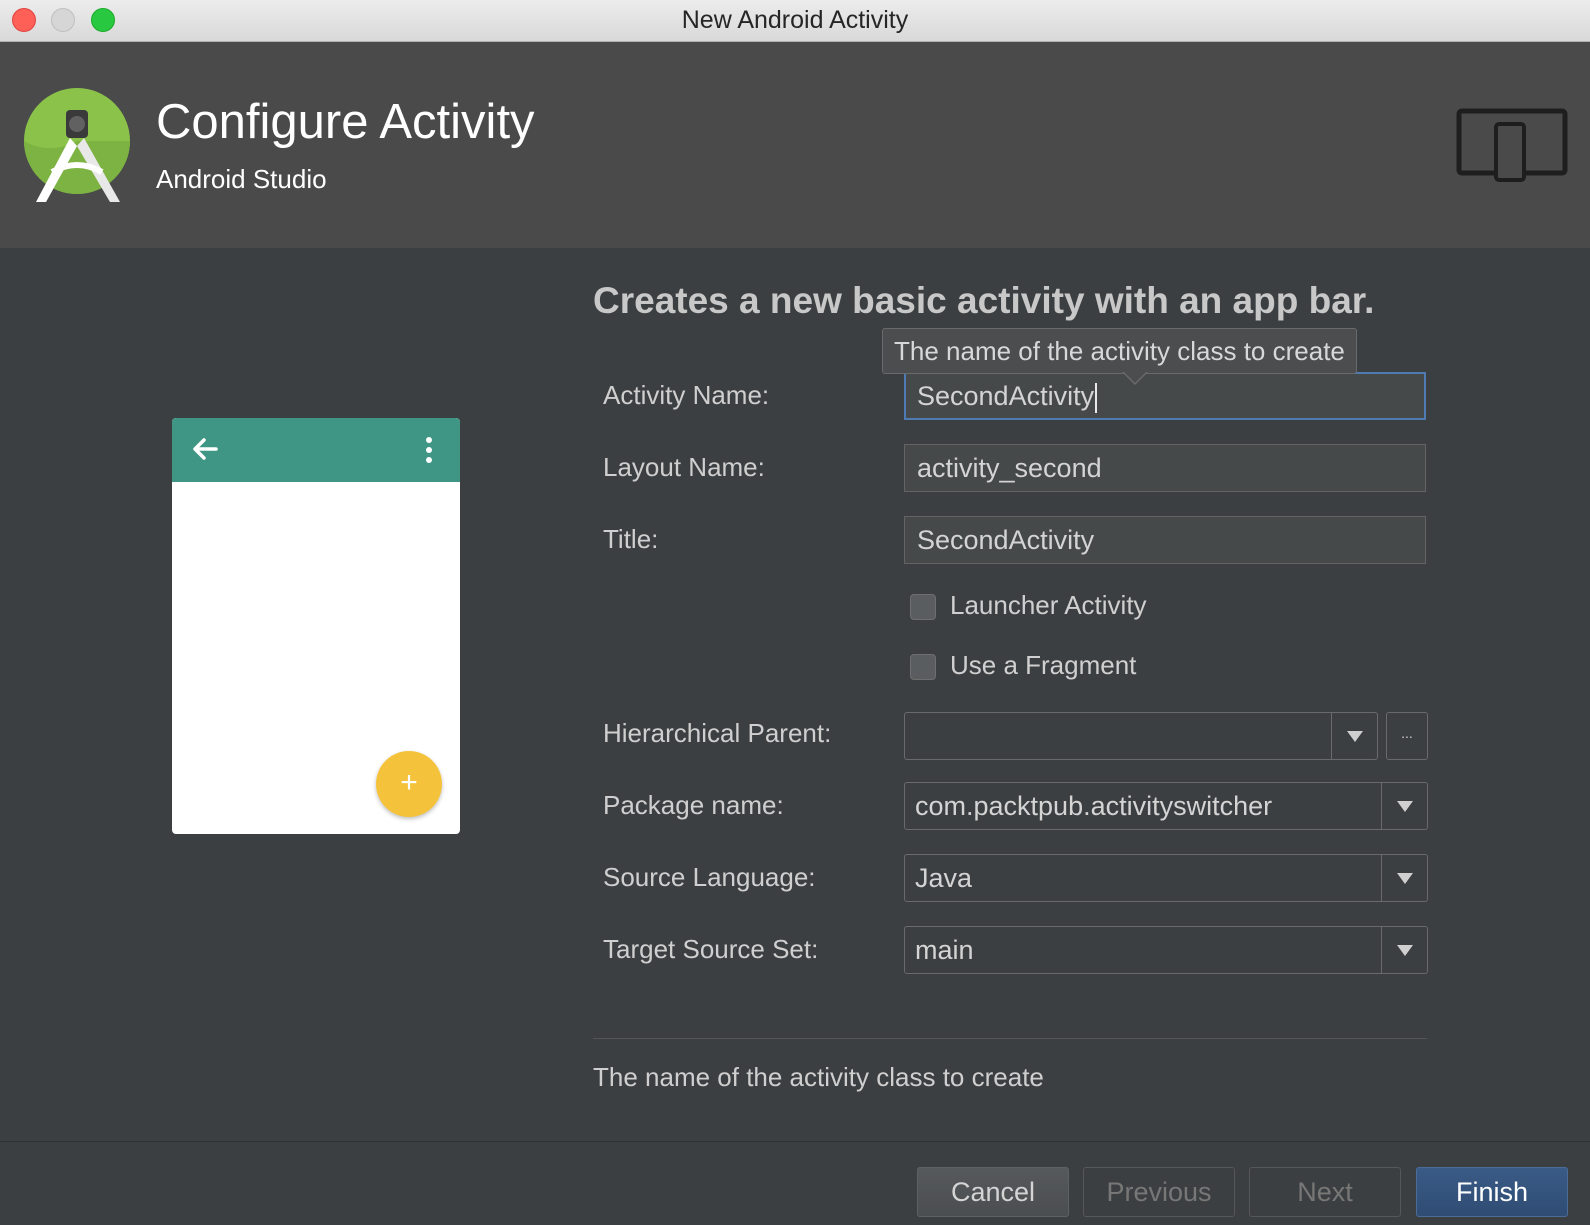 Image resolution: width=1590 pixels, height=1225 pixels. I want to click on title-label: Title:, so click(631, 539).